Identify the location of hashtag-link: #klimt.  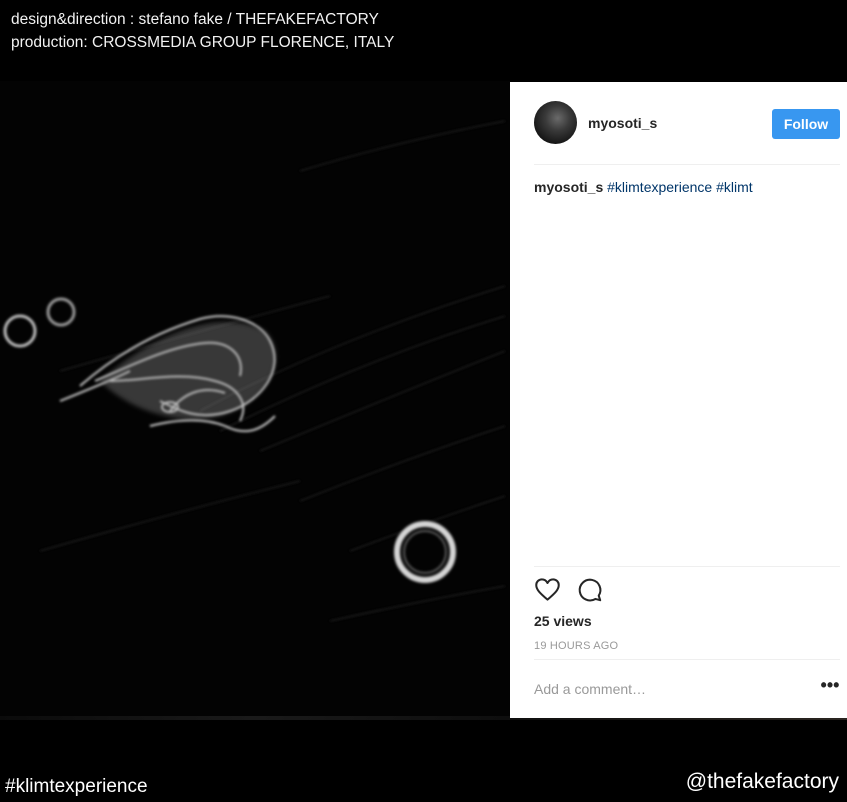
(734, 187).